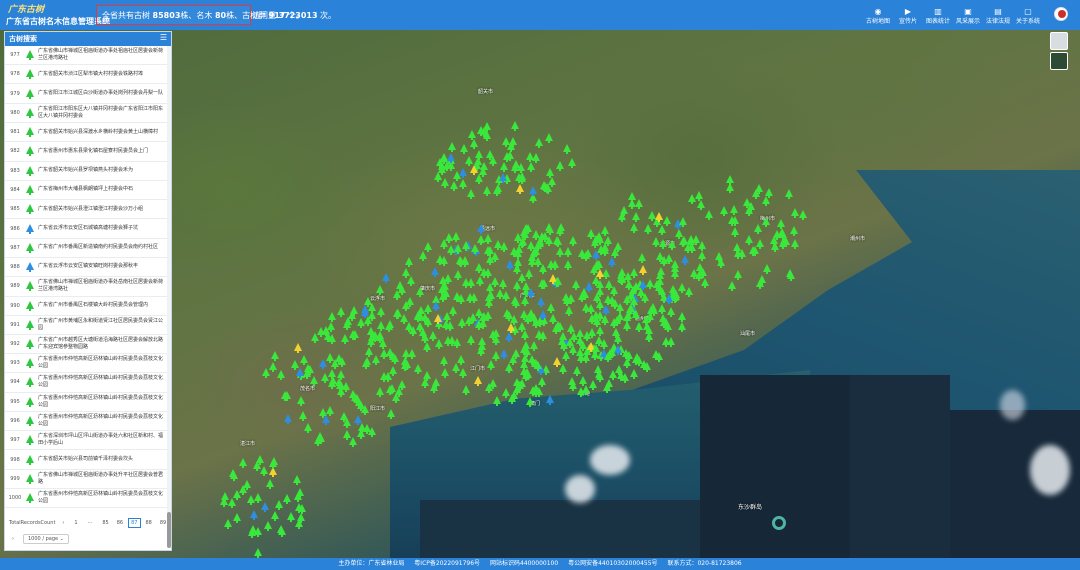 Image resolution: width=1080 pixels, height=570 pixels. What do you see at coordinates (87, 268) in the screenshot?
I see `list-item: 988 广东省云浮市云安区镇安镇旺岗村委会那秋丰` at bounding box center [87, 268].